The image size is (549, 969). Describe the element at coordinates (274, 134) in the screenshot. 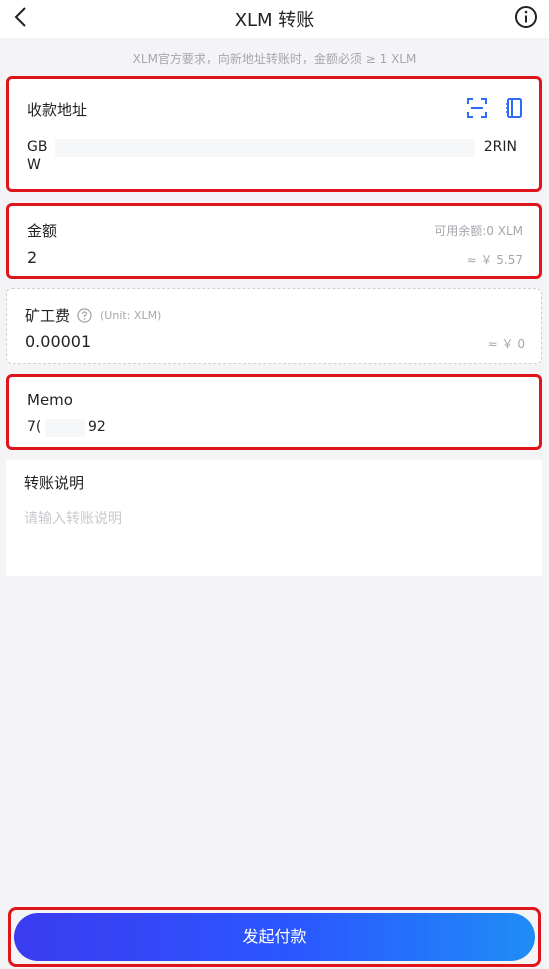

I see `recipient-address-field: 收款地址 GB 2RIN W` at that location.